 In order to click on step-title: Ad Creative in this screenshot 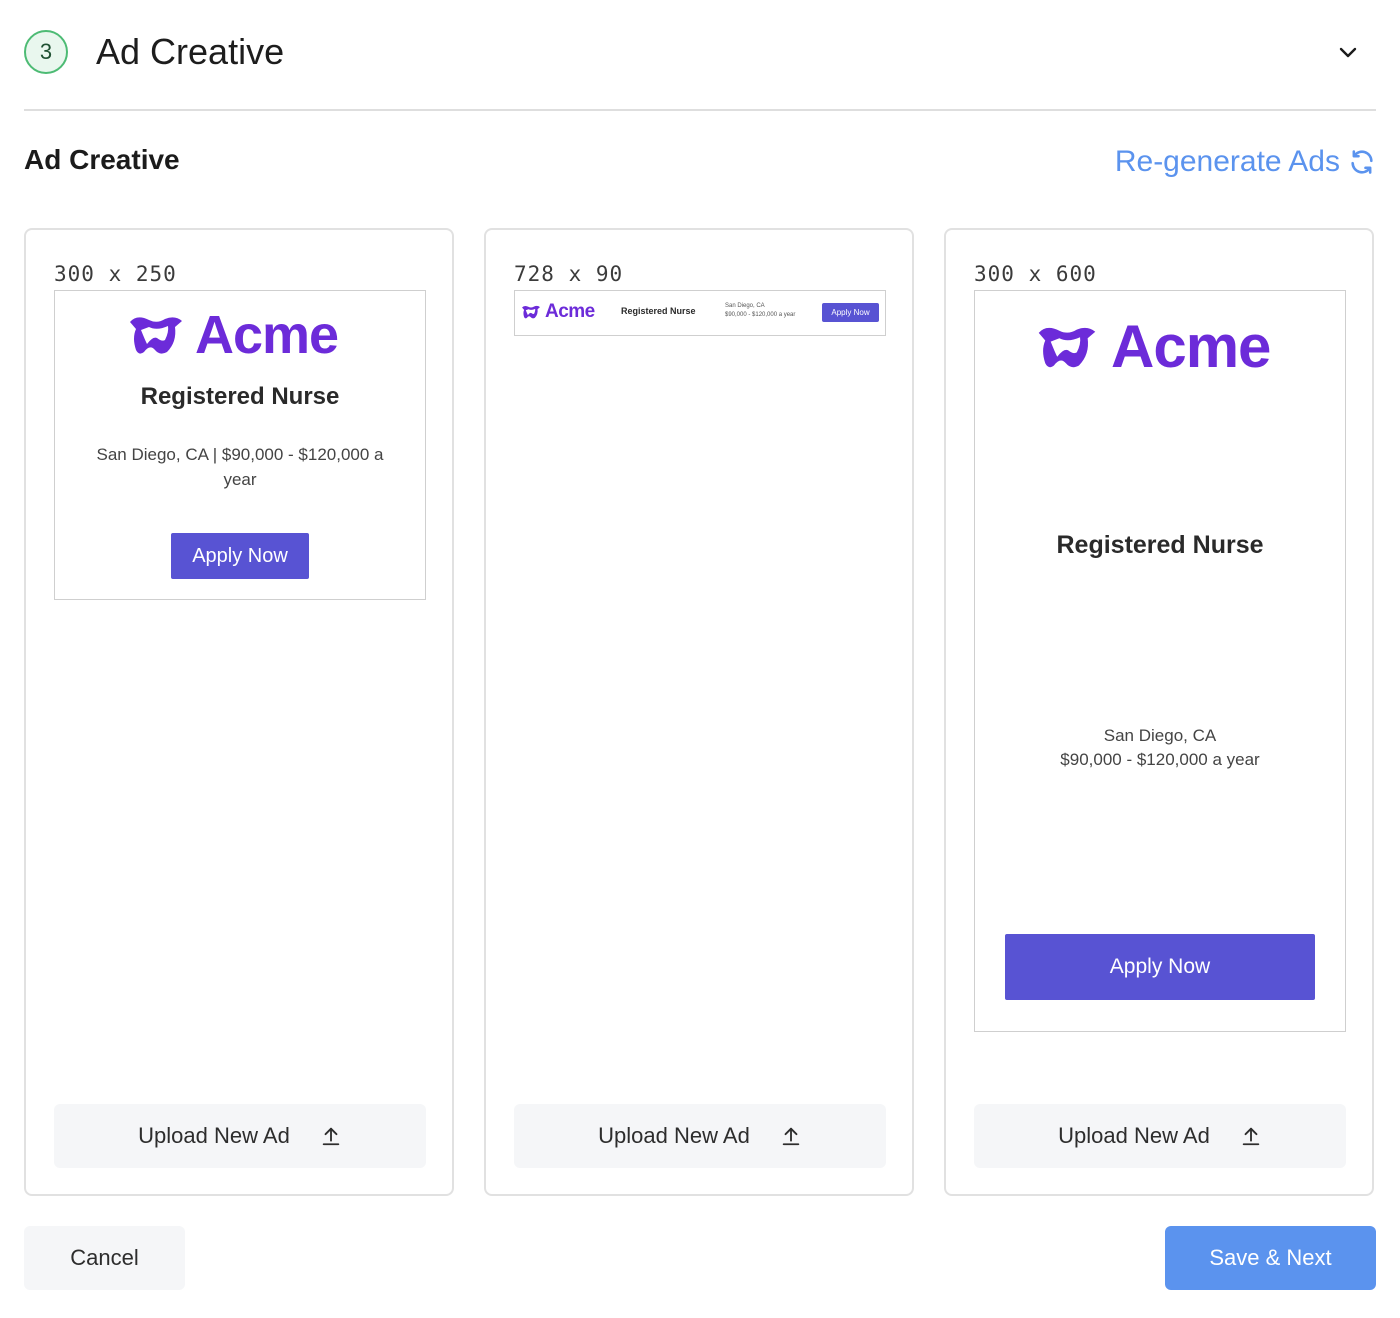, I will do `click(190, 51)`.